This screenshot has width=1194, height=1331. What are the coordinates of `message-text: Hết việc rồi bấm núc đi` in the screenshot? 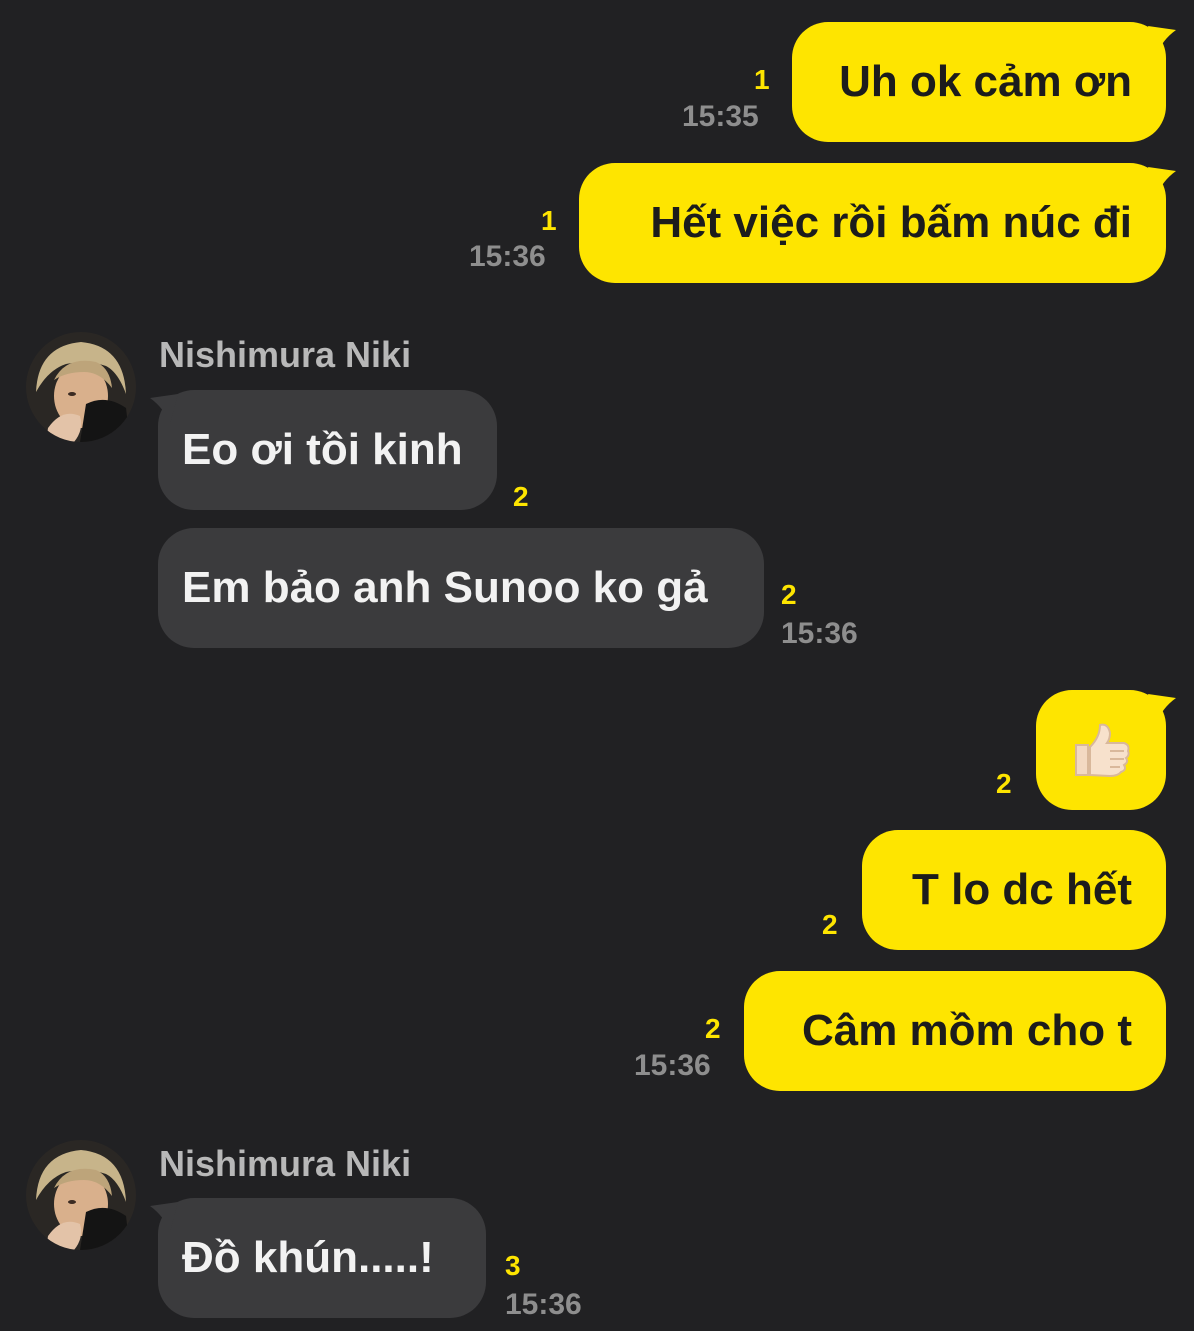 It's located at (891, 222).